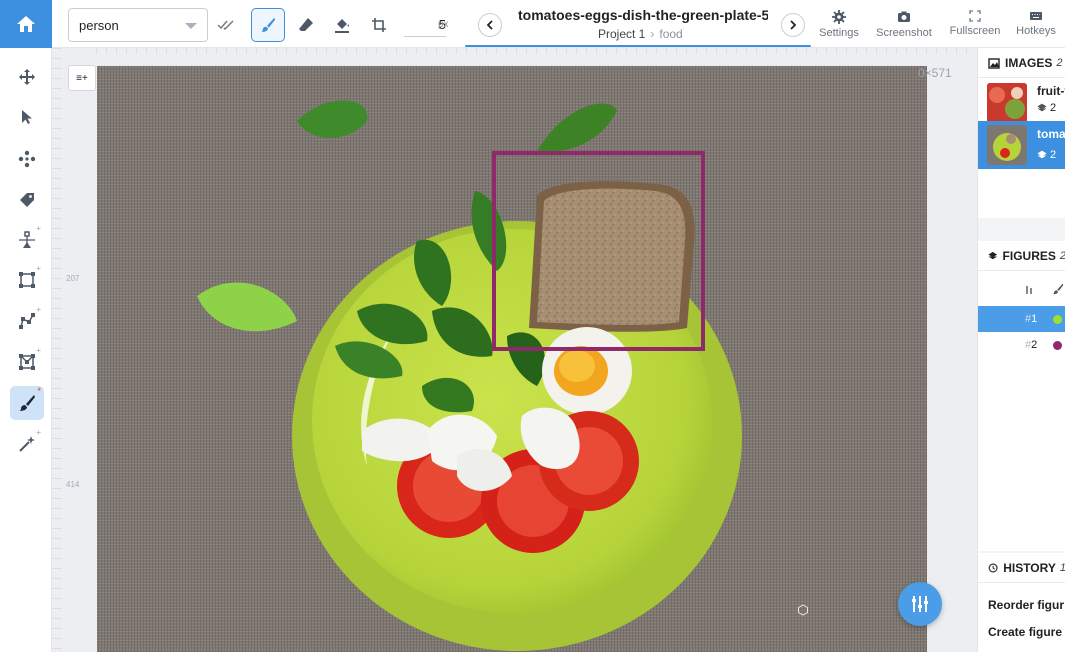 The image size is (1065, 652). What do you see at coordinates (1031, 319) in the screenshot?
I see `figure-number: #1` at bounding box center [1031, 319].